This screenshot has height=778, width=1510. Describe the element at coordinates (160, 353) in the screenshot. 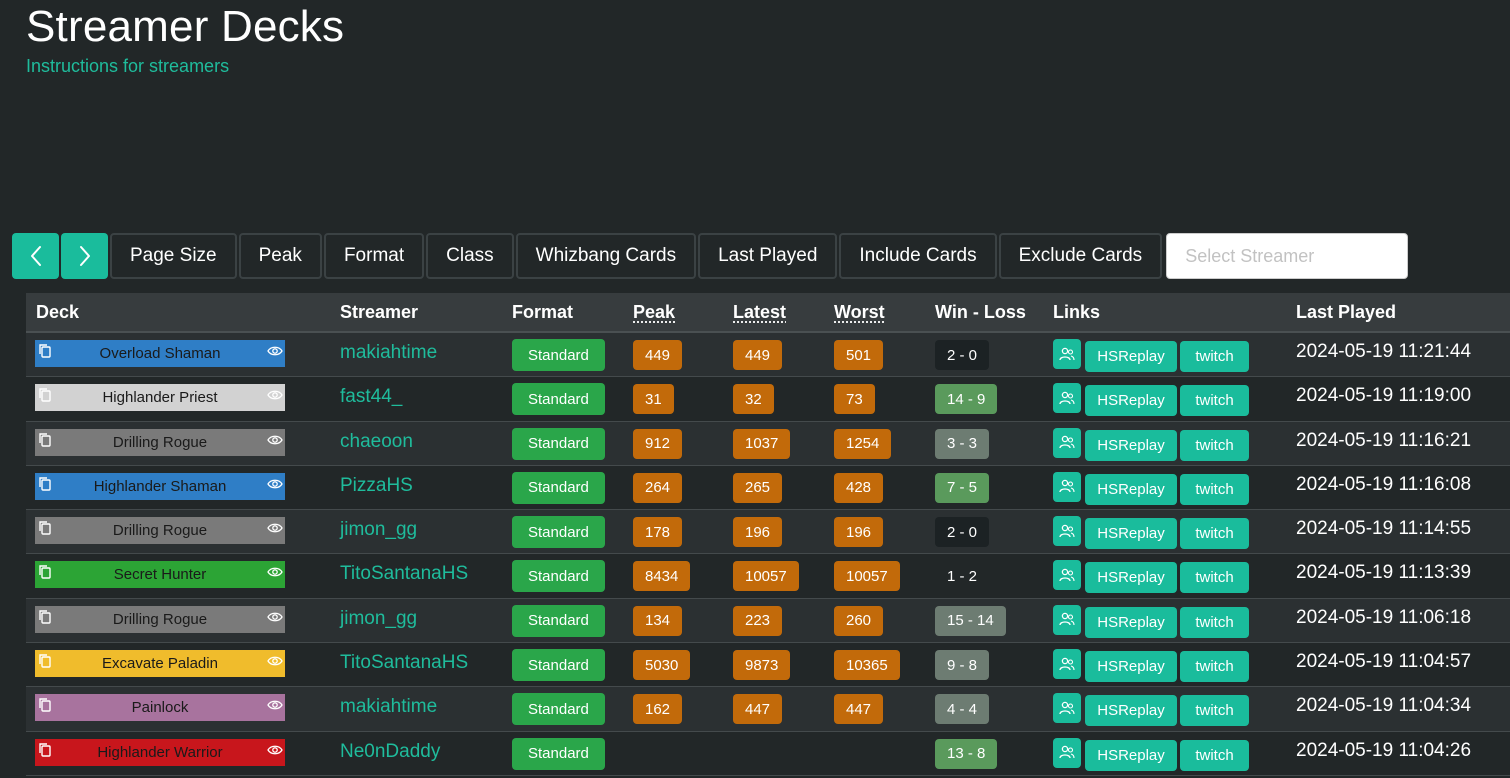

I see `deck-badge: Overload Shaman` at that location.